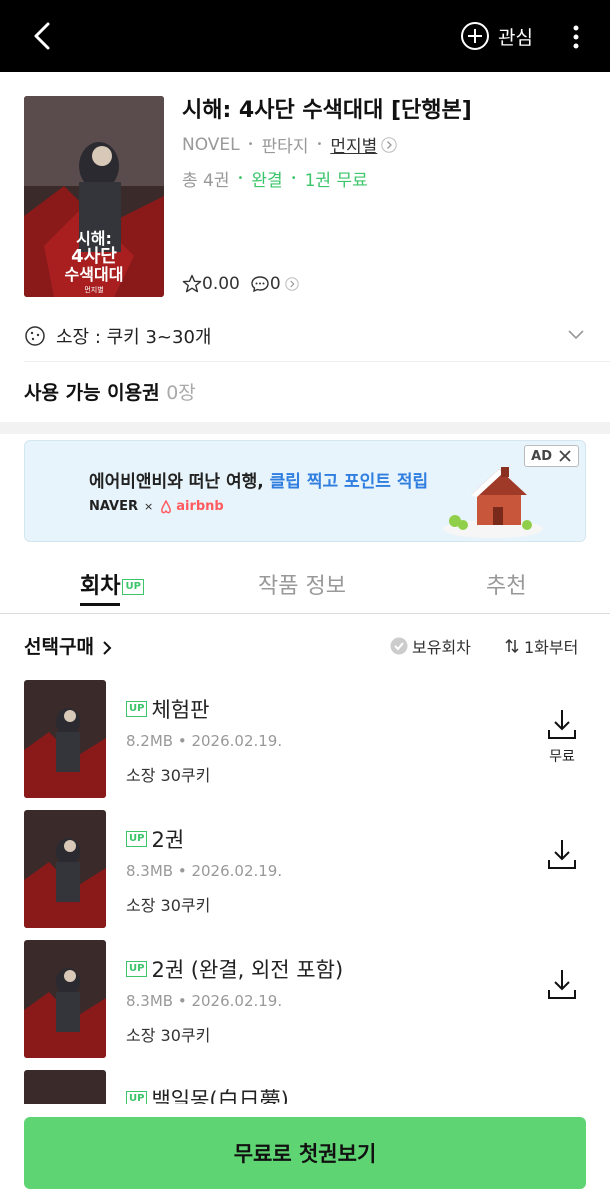  What do you see at coordinates (168, 840) in the screenshot?
I see `episode-title-text: 2권` at bounding box center [168, 840].